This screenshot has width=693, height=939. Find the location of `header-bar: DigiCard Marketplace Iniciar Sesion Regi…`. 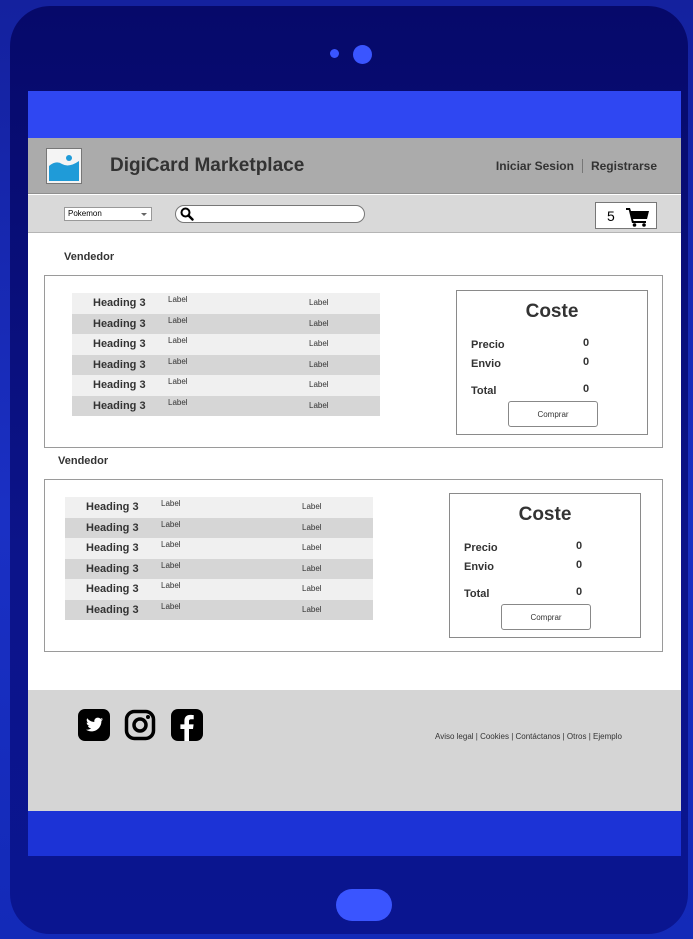

header-bar: DigiCard Marketplace Iniciar Sesion Regi… is located at coordinates (354, 166).